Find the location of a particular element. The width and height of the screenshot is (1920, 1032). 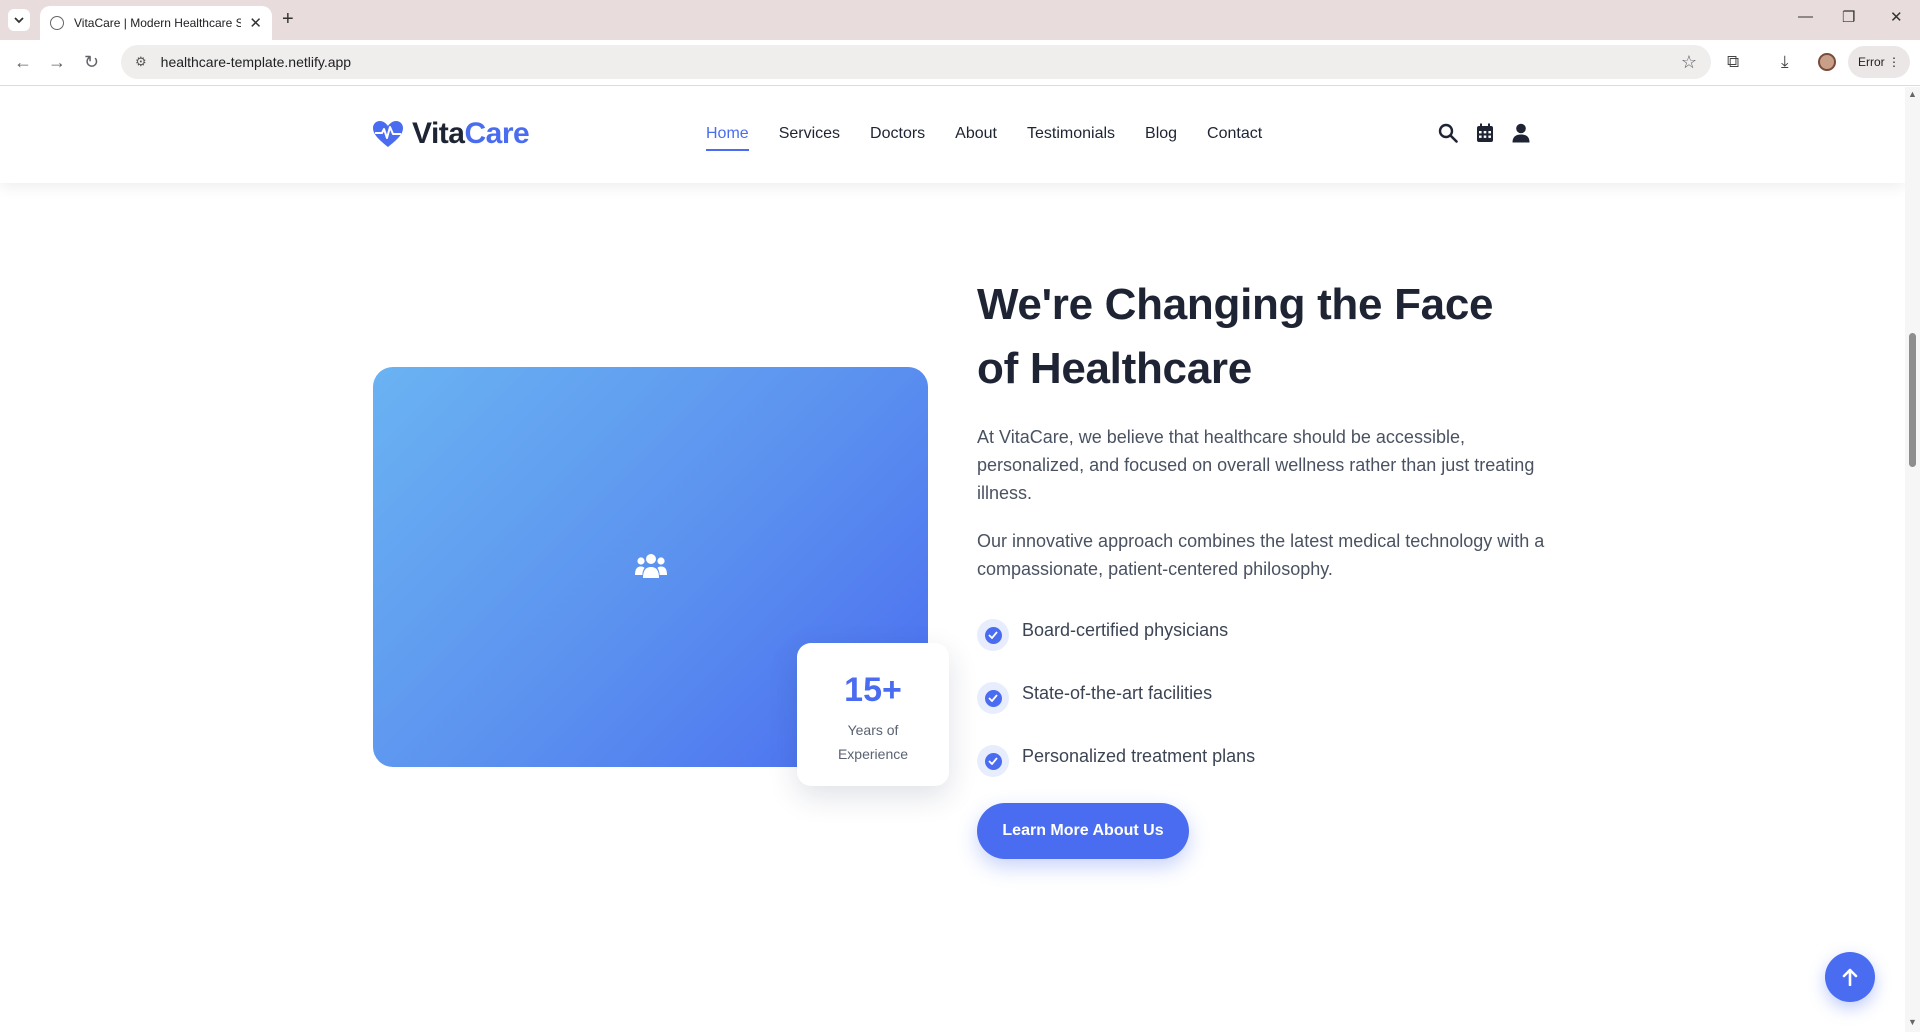

page-scrollbar: ▲ ▼ is located at coordinates (1912, 559).